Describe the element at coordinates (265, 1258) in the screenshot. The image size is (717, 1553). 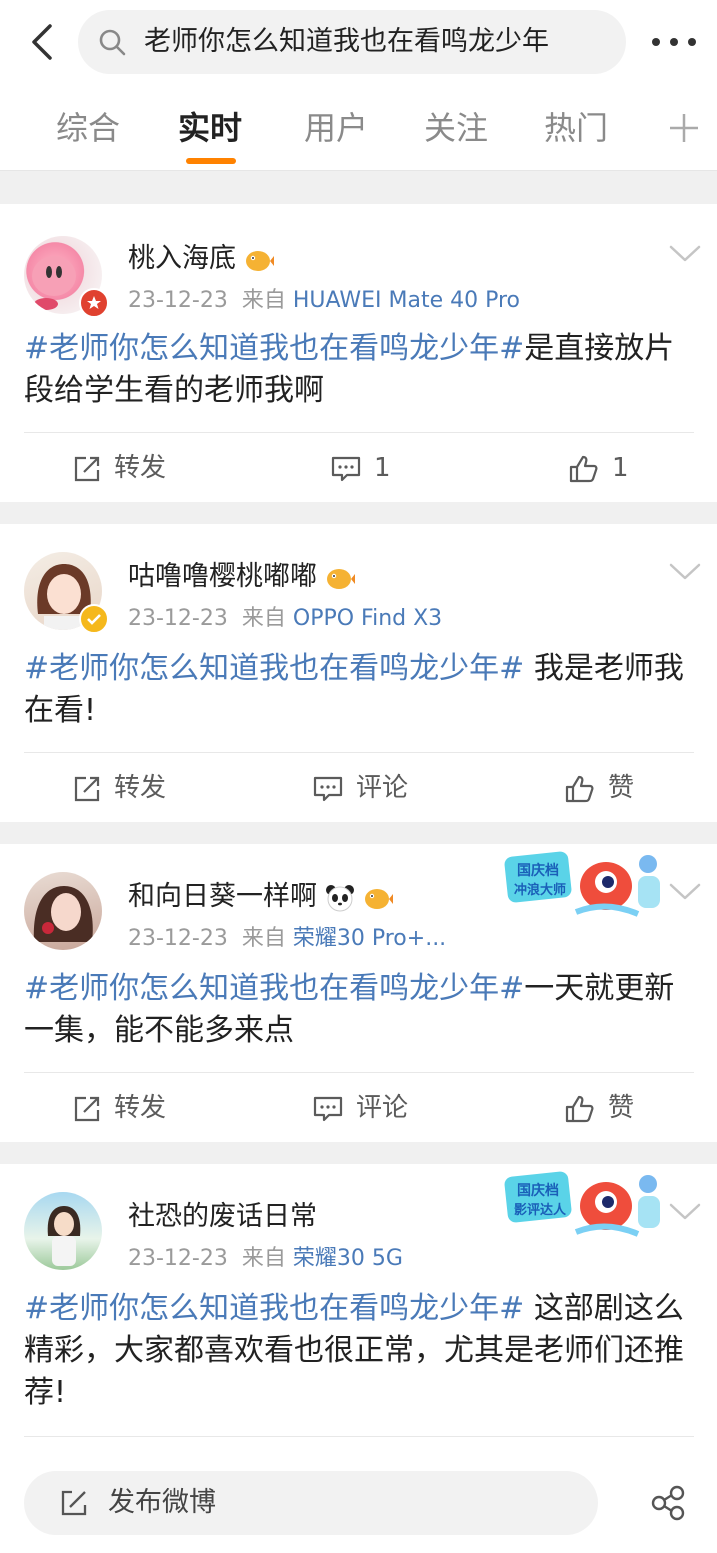
I see `post-meta: 23-12-23 来自 荣耀30 5G` at that location.